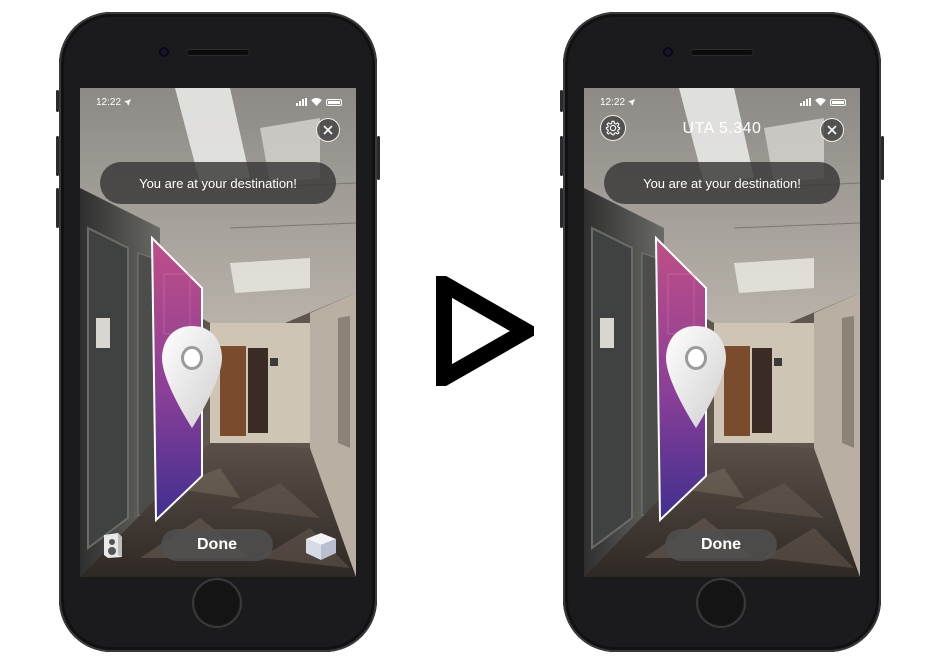 Image resolution: width=927 pixels, height=665 pixels. I want to click on cube-icon, so click(321, 546).